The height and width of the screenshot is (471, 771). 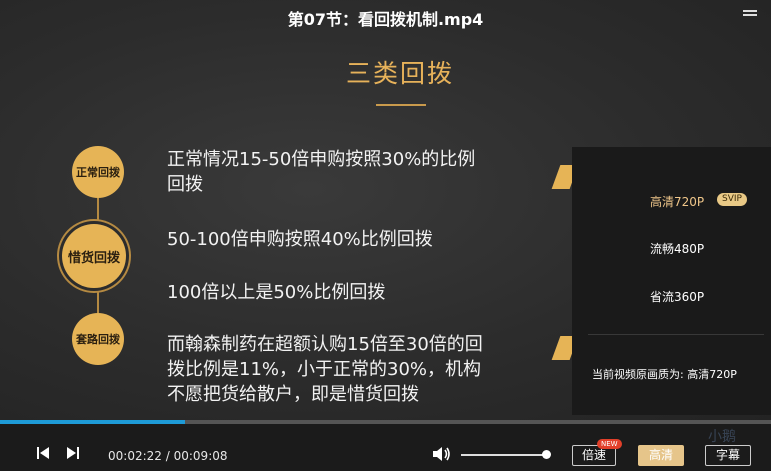 What do you see at coordinates (135, 456) in the screenshot?
I see `current-time: 00:02:22` at bounding box center [135, 456].